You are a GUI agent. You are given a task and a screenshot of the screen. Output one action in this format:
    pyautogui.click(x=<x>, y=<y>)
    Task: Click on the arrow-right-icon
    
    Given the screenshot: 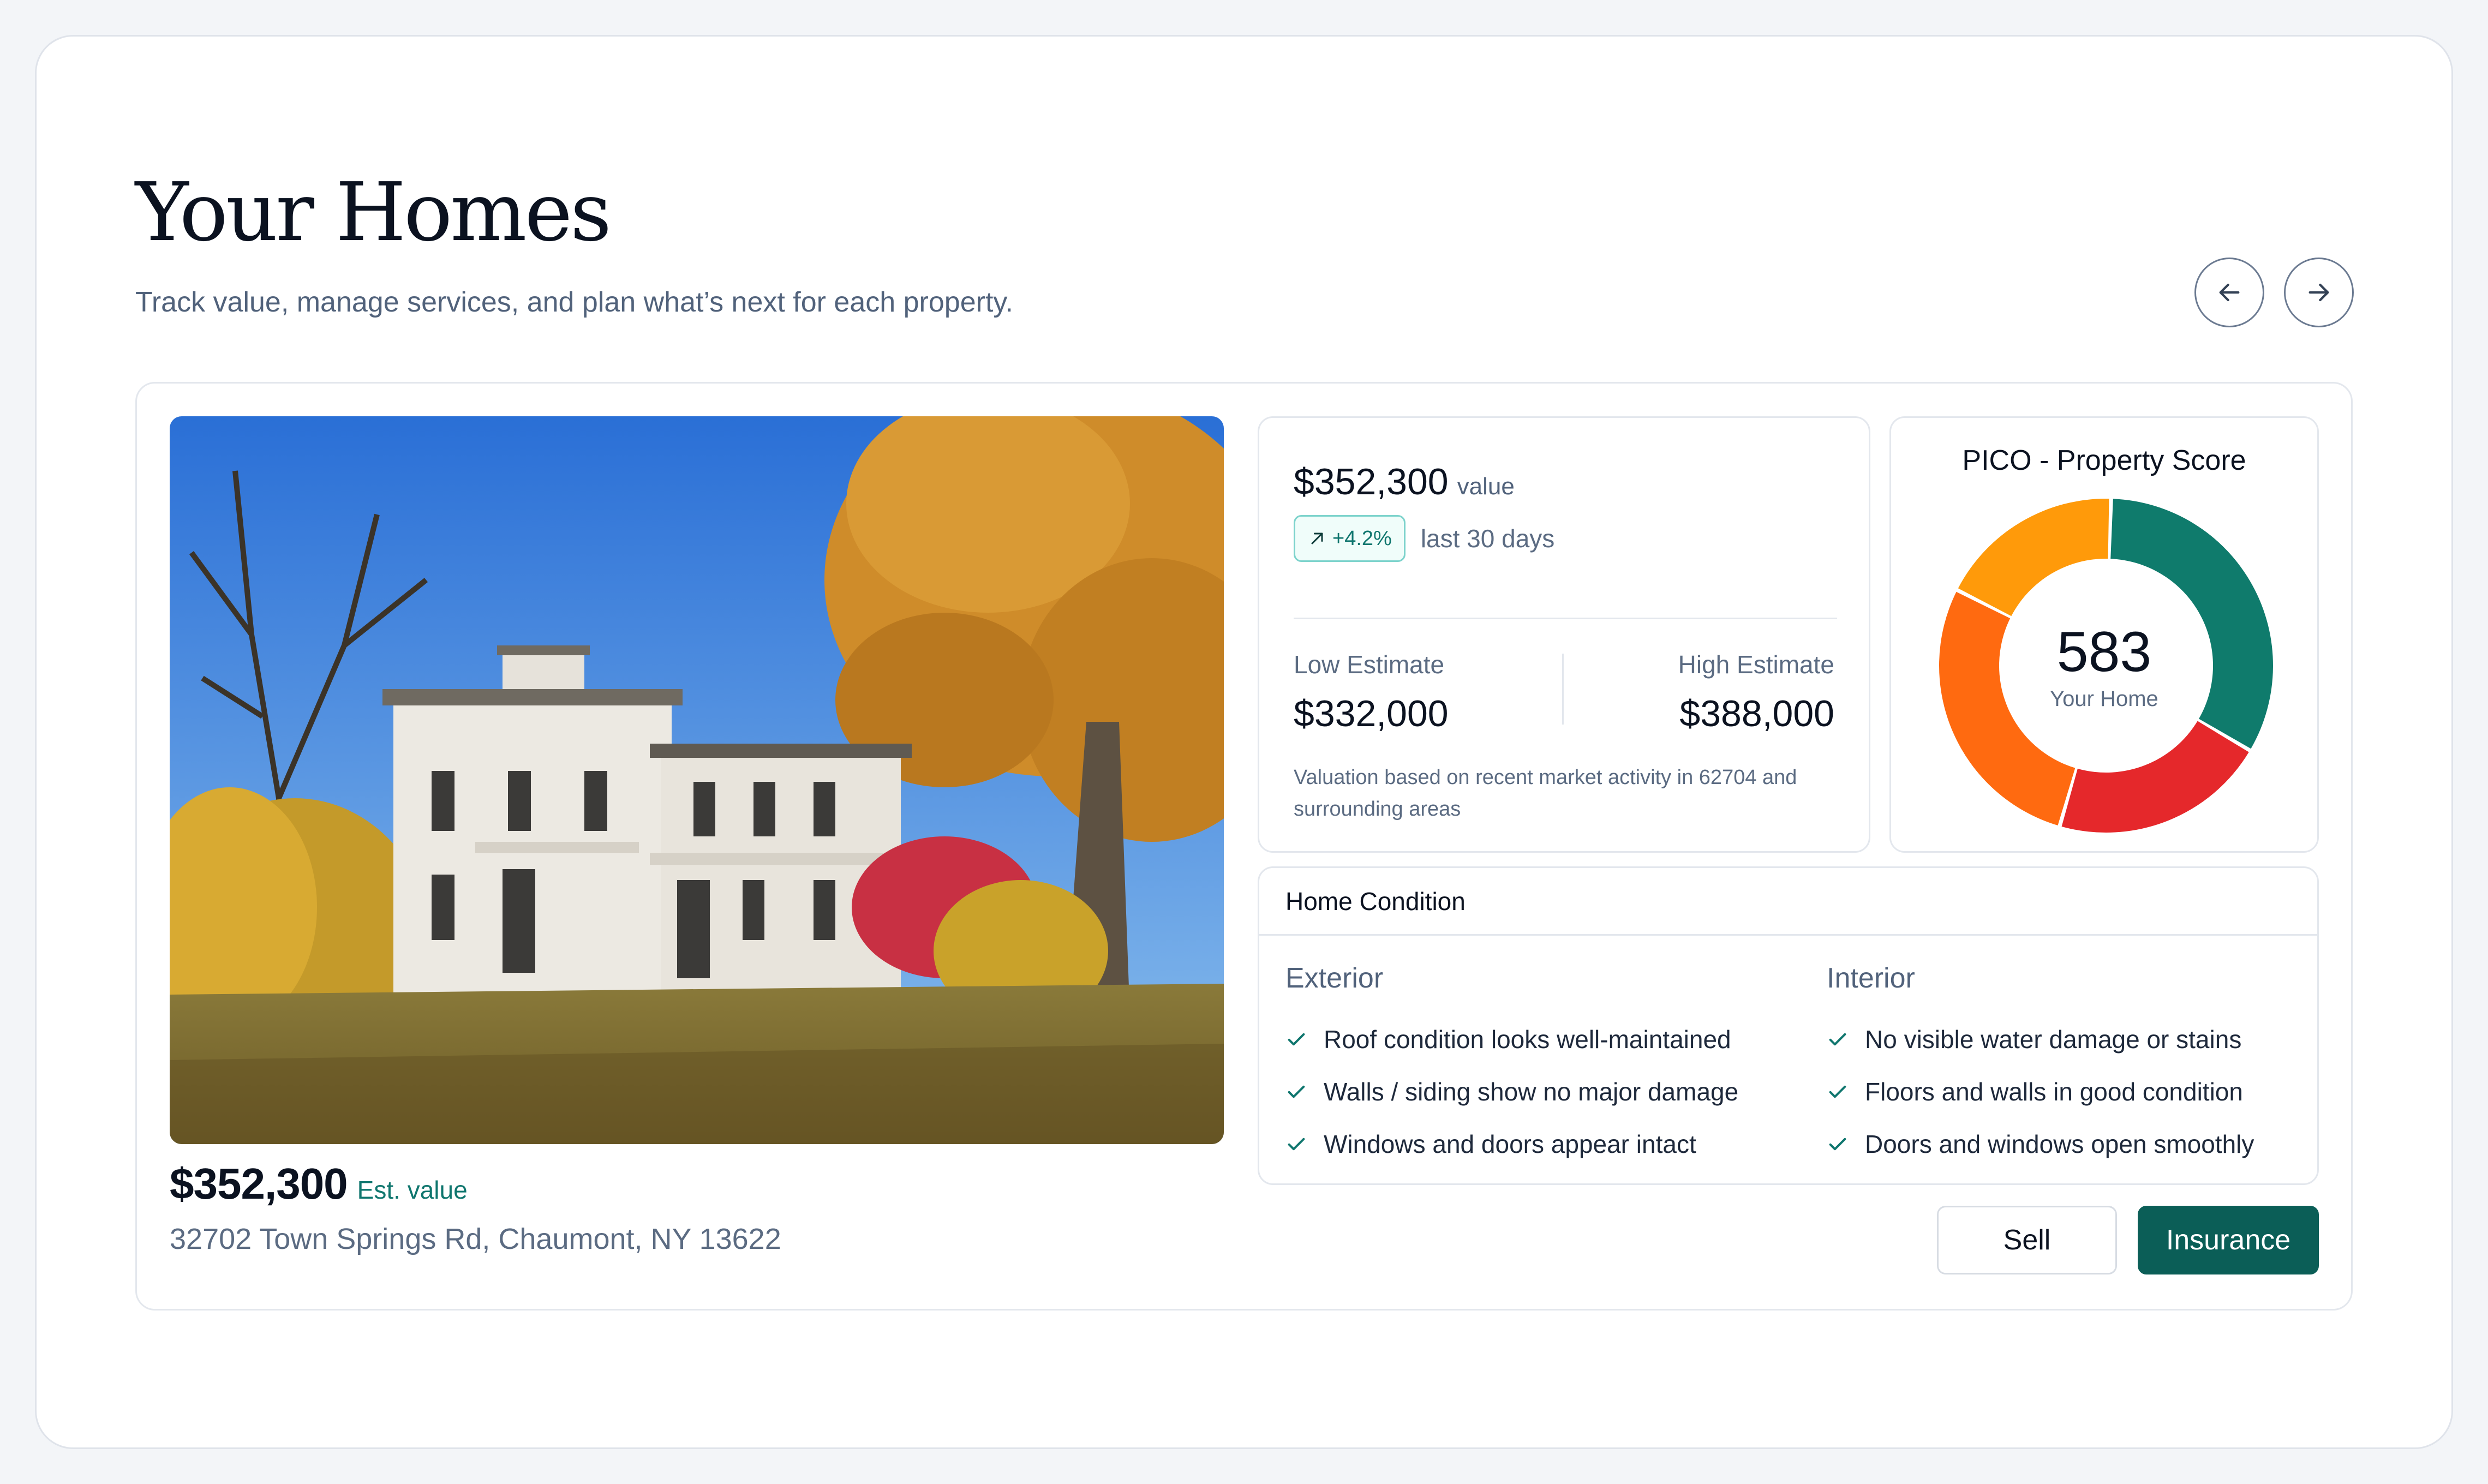 What is the action you would take?
    pyautogui.click(x=2318, y=292)
    